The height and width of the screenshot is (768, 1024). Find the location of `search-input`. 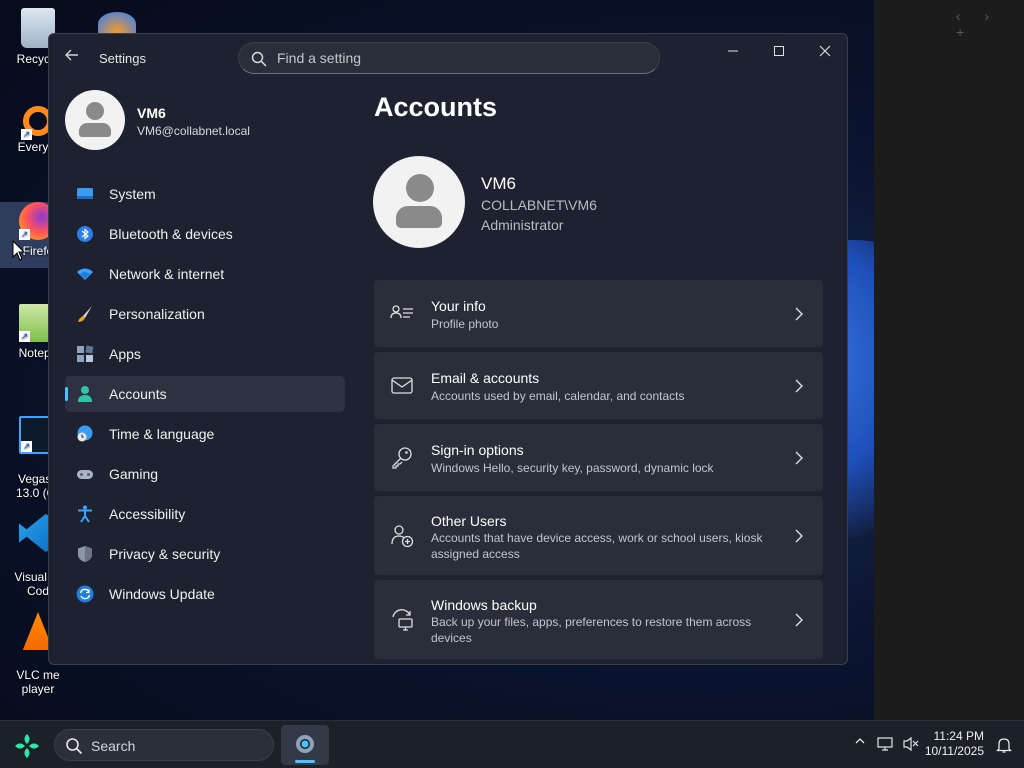

search-input is located at coordinates (462, 58).